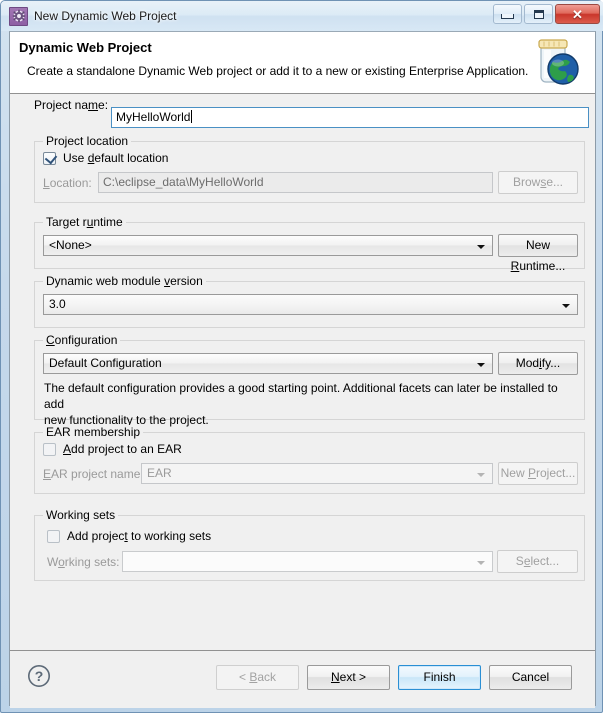 Image resolution: width=603 pixels, height=713 pixels. Describe the element at coordinates (122, 449) in the screenshot. I see `add-project-to-ear-label: Add project to an EAR` at that location.